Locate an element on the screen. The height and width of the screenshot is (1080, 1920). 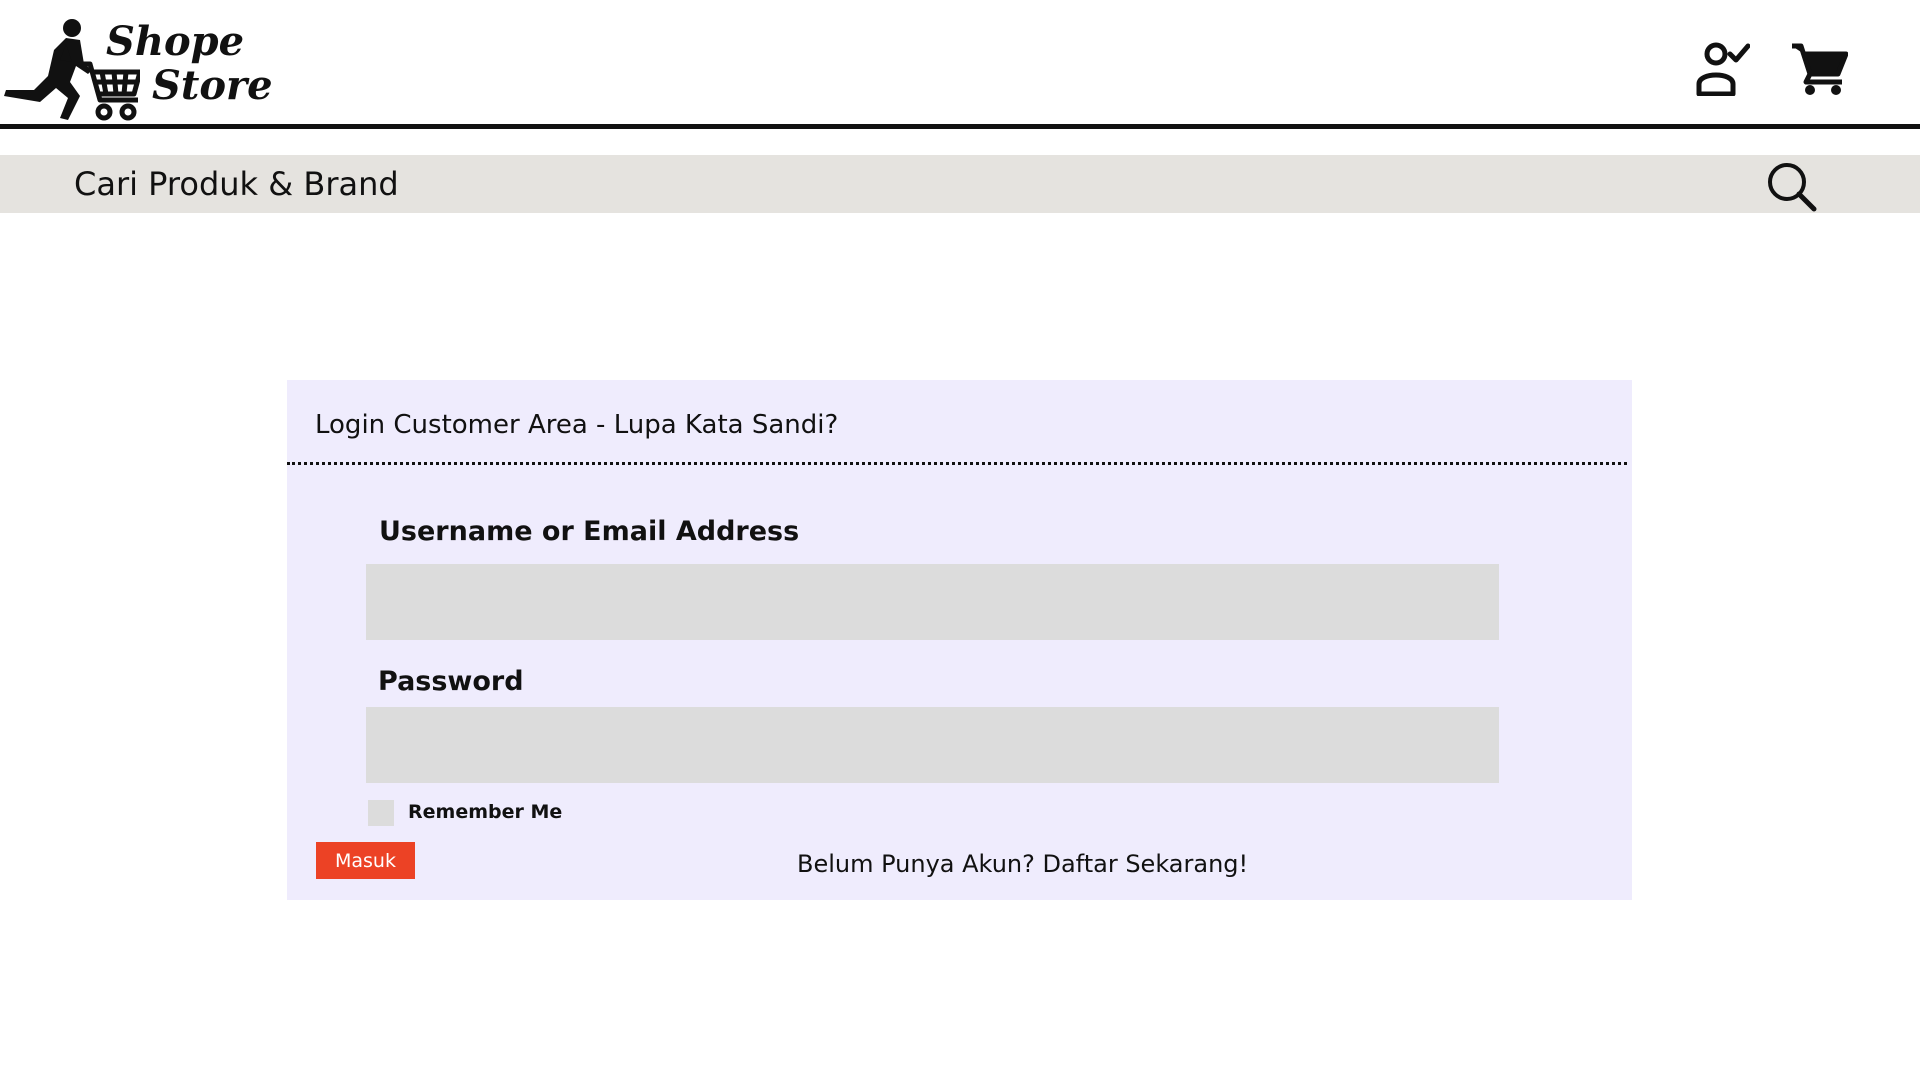
login-title: Login Customer Area is located at coordinates (451, 425).